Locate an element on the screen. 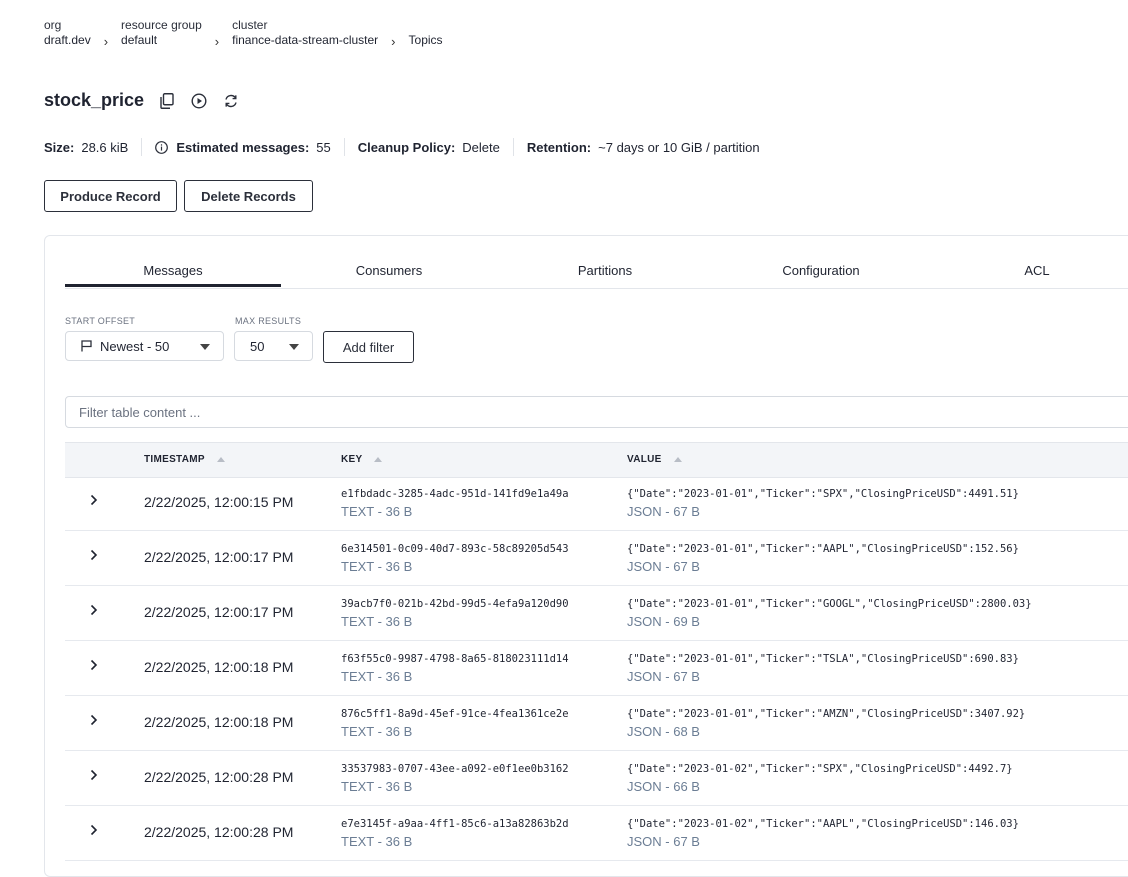 This screenshot has width=1128, height=877. copy-icon is located at coordinates (167, 101).